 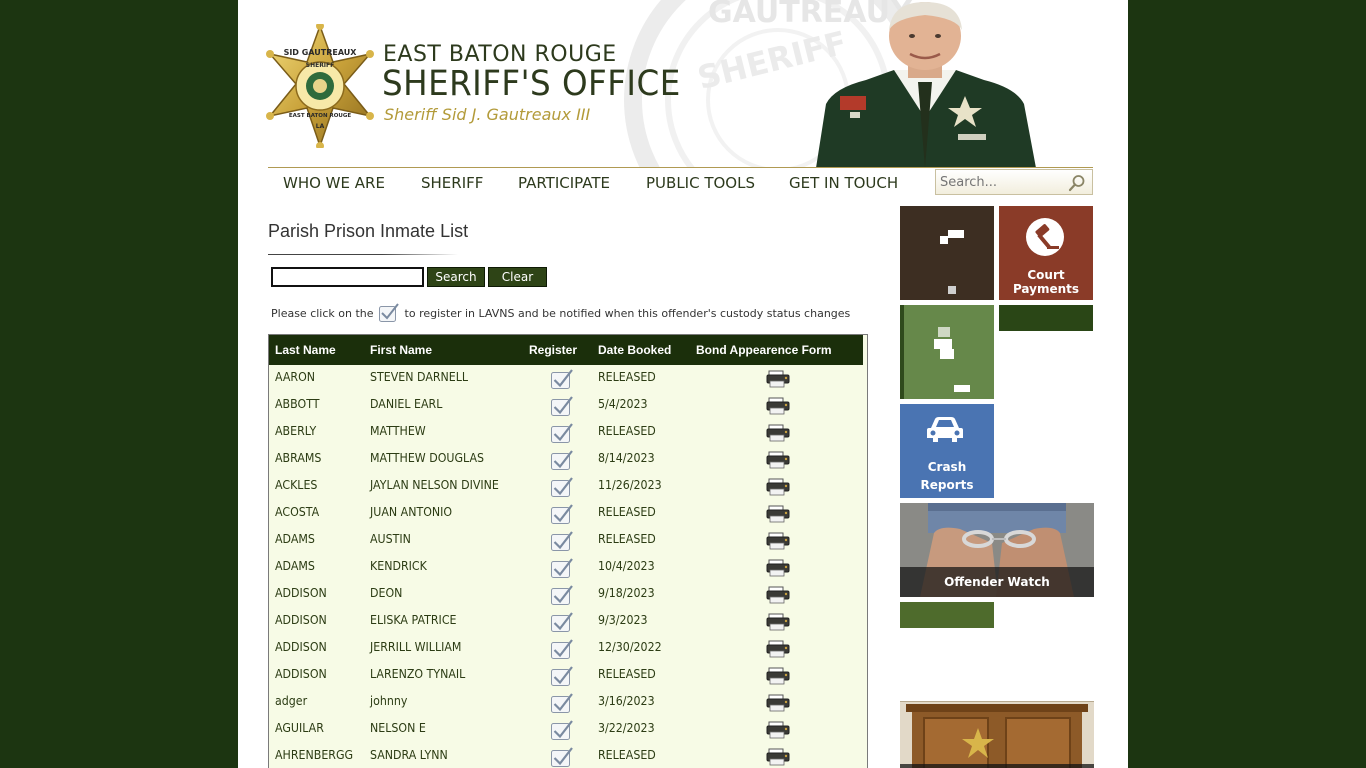 I want to click on page-title: Parish Prison Inmate List, so click(x=368, y=231).